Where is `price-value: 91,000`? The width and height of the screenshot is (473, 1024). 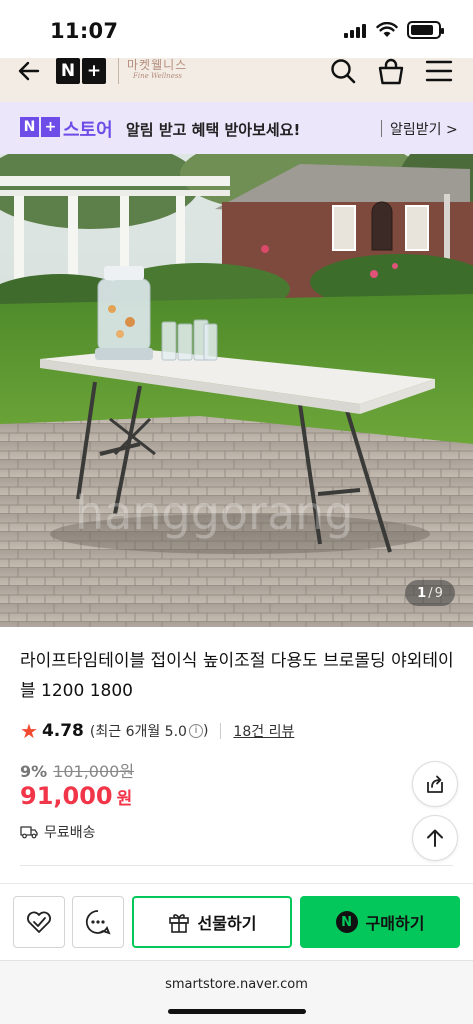 price-value: 91,000 is located at coordinates (66, 796).